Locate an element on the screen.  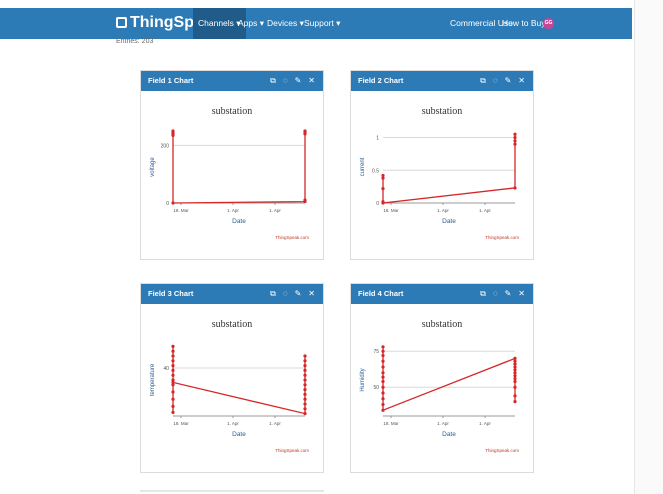
chart-title: substation is located at coordinates (232, 111).